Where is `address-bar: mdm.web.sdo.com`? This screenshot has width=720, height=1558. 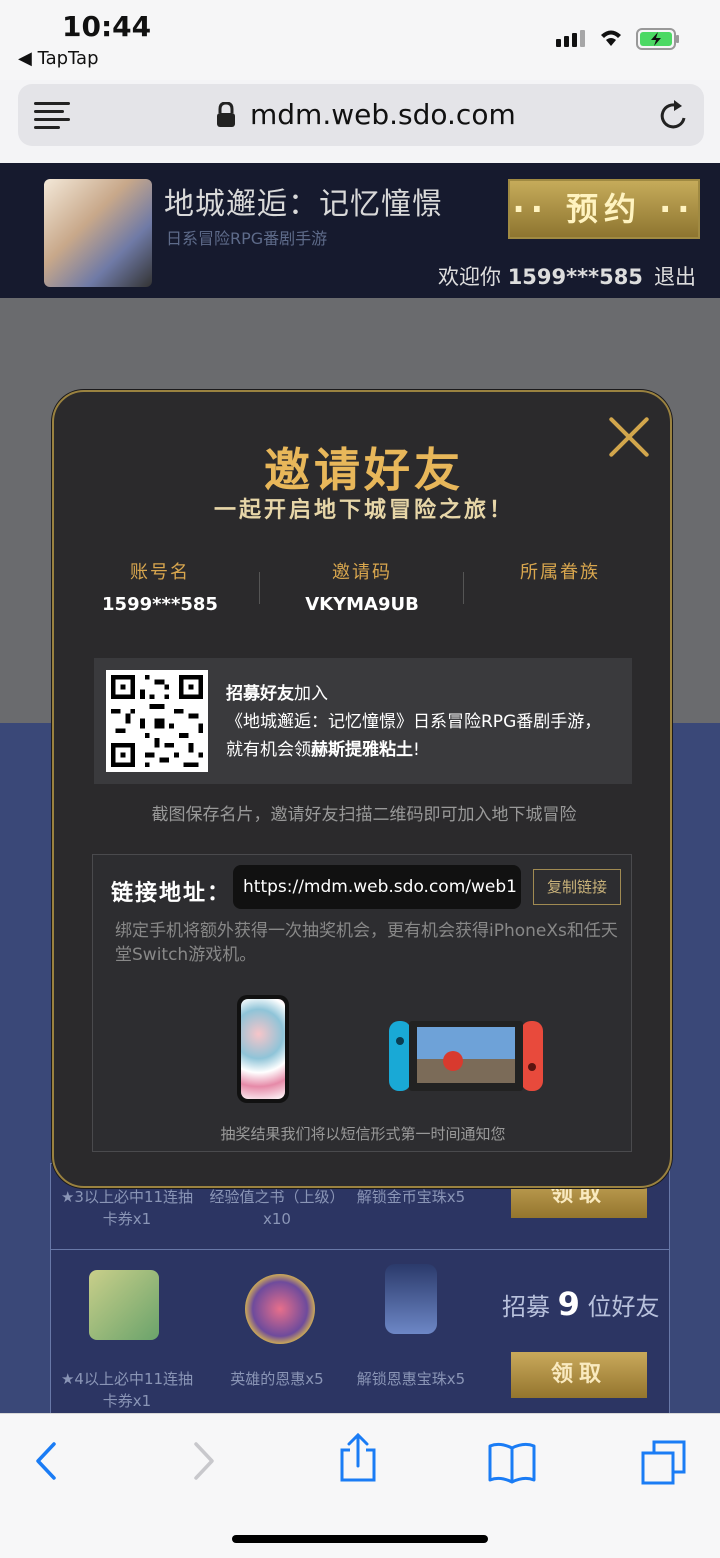 address-bar: mdm.web.sdo.com is located at coordinates (361, 115).